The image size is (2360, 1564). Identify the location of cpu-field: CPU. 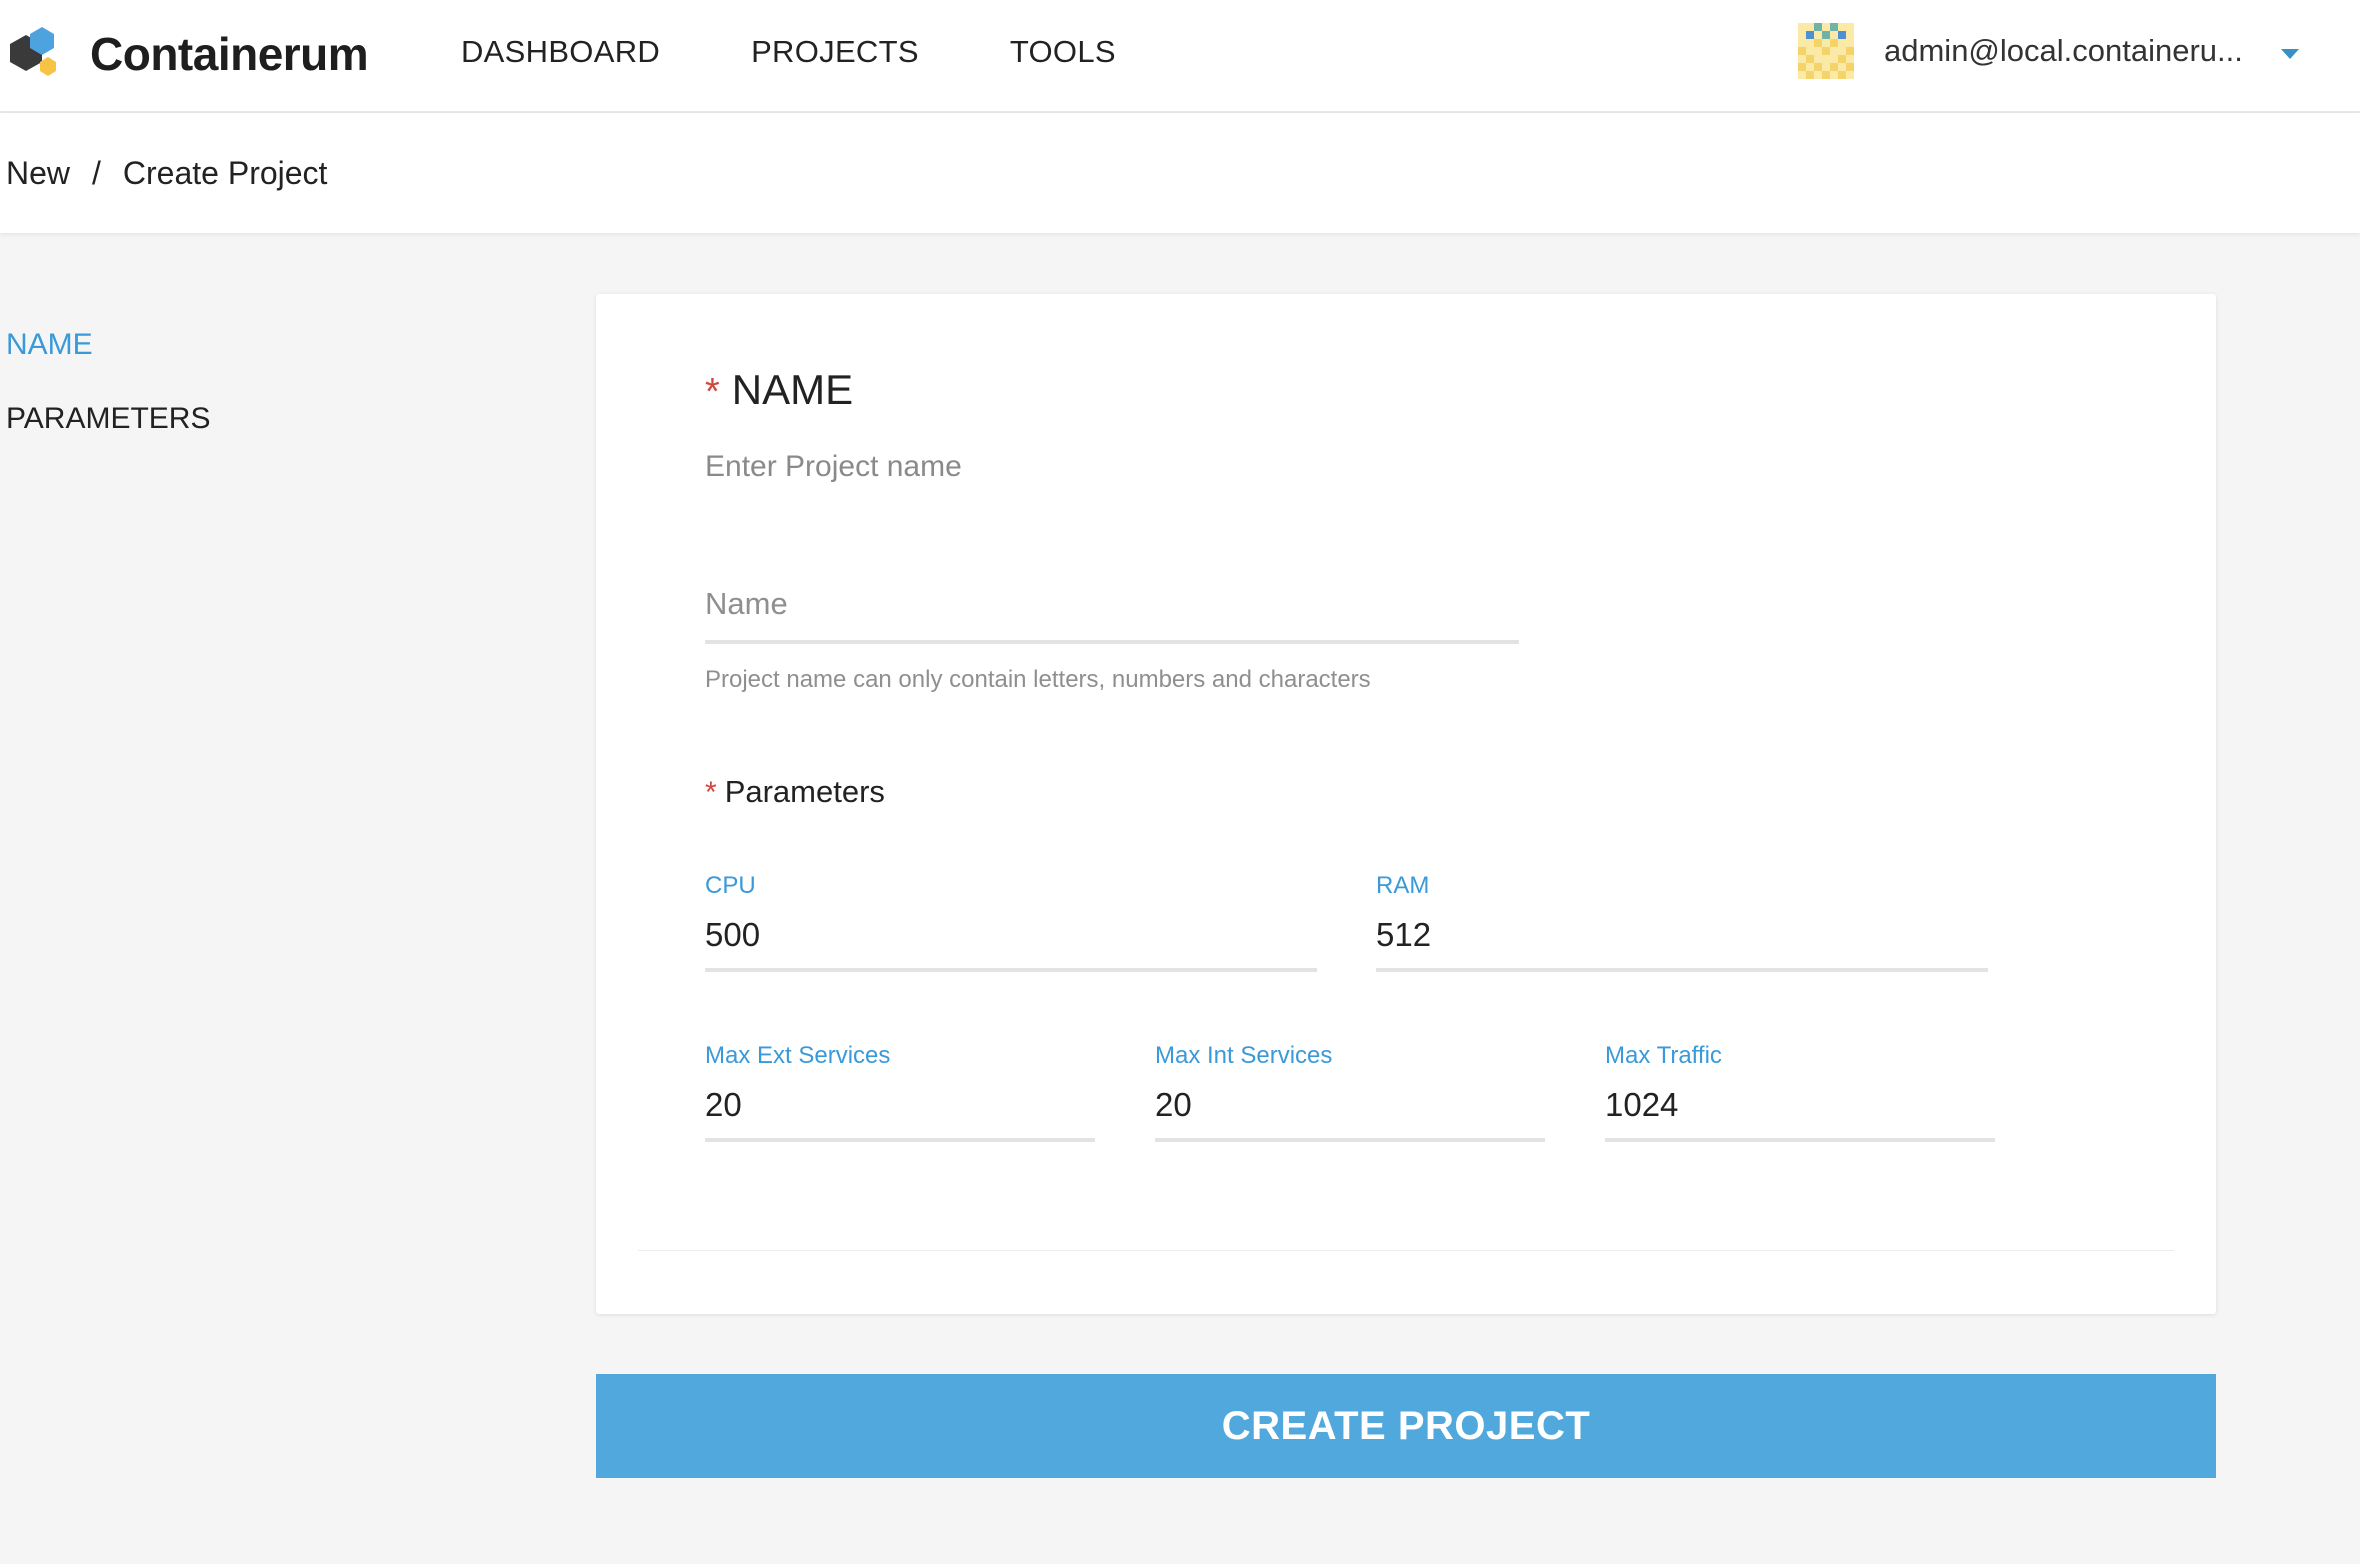
(1011, 922).